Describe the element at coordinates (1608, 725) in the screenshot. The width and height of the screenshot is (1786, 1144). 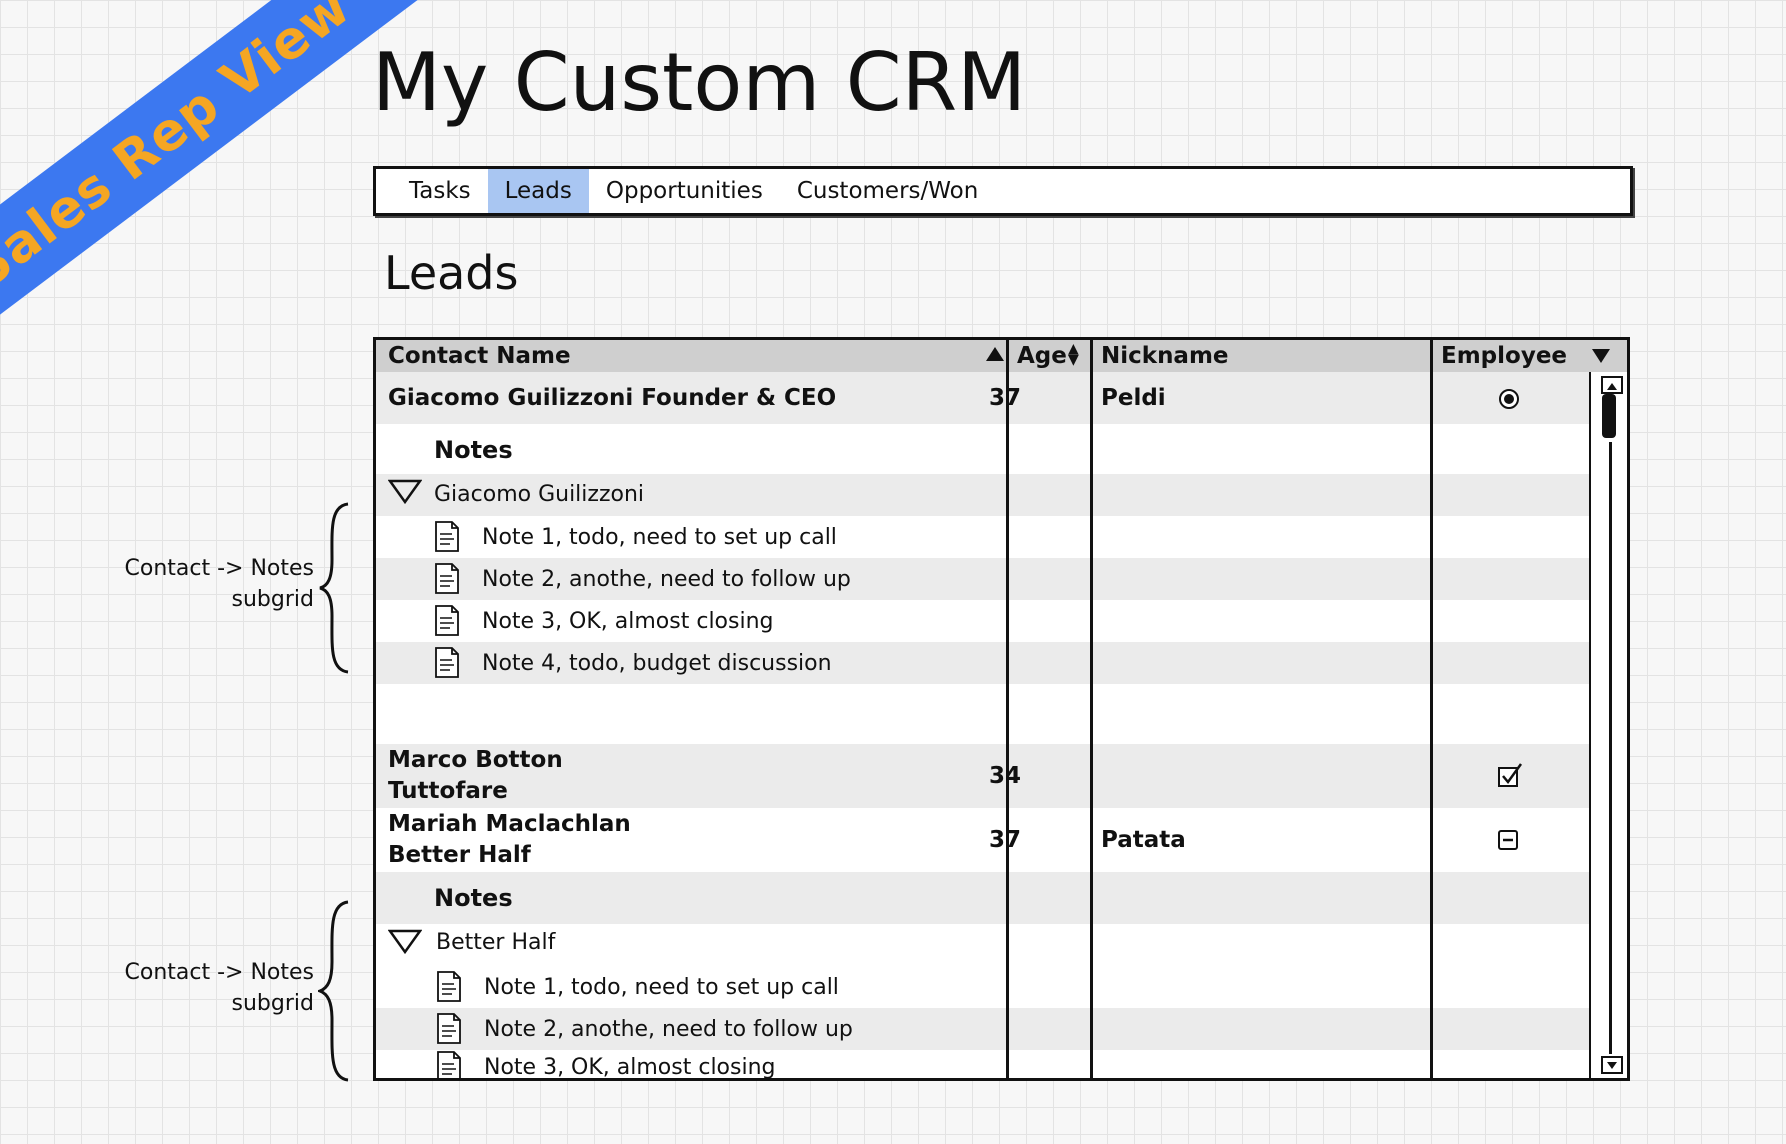
I see `vertical-scrollbar` at that location.